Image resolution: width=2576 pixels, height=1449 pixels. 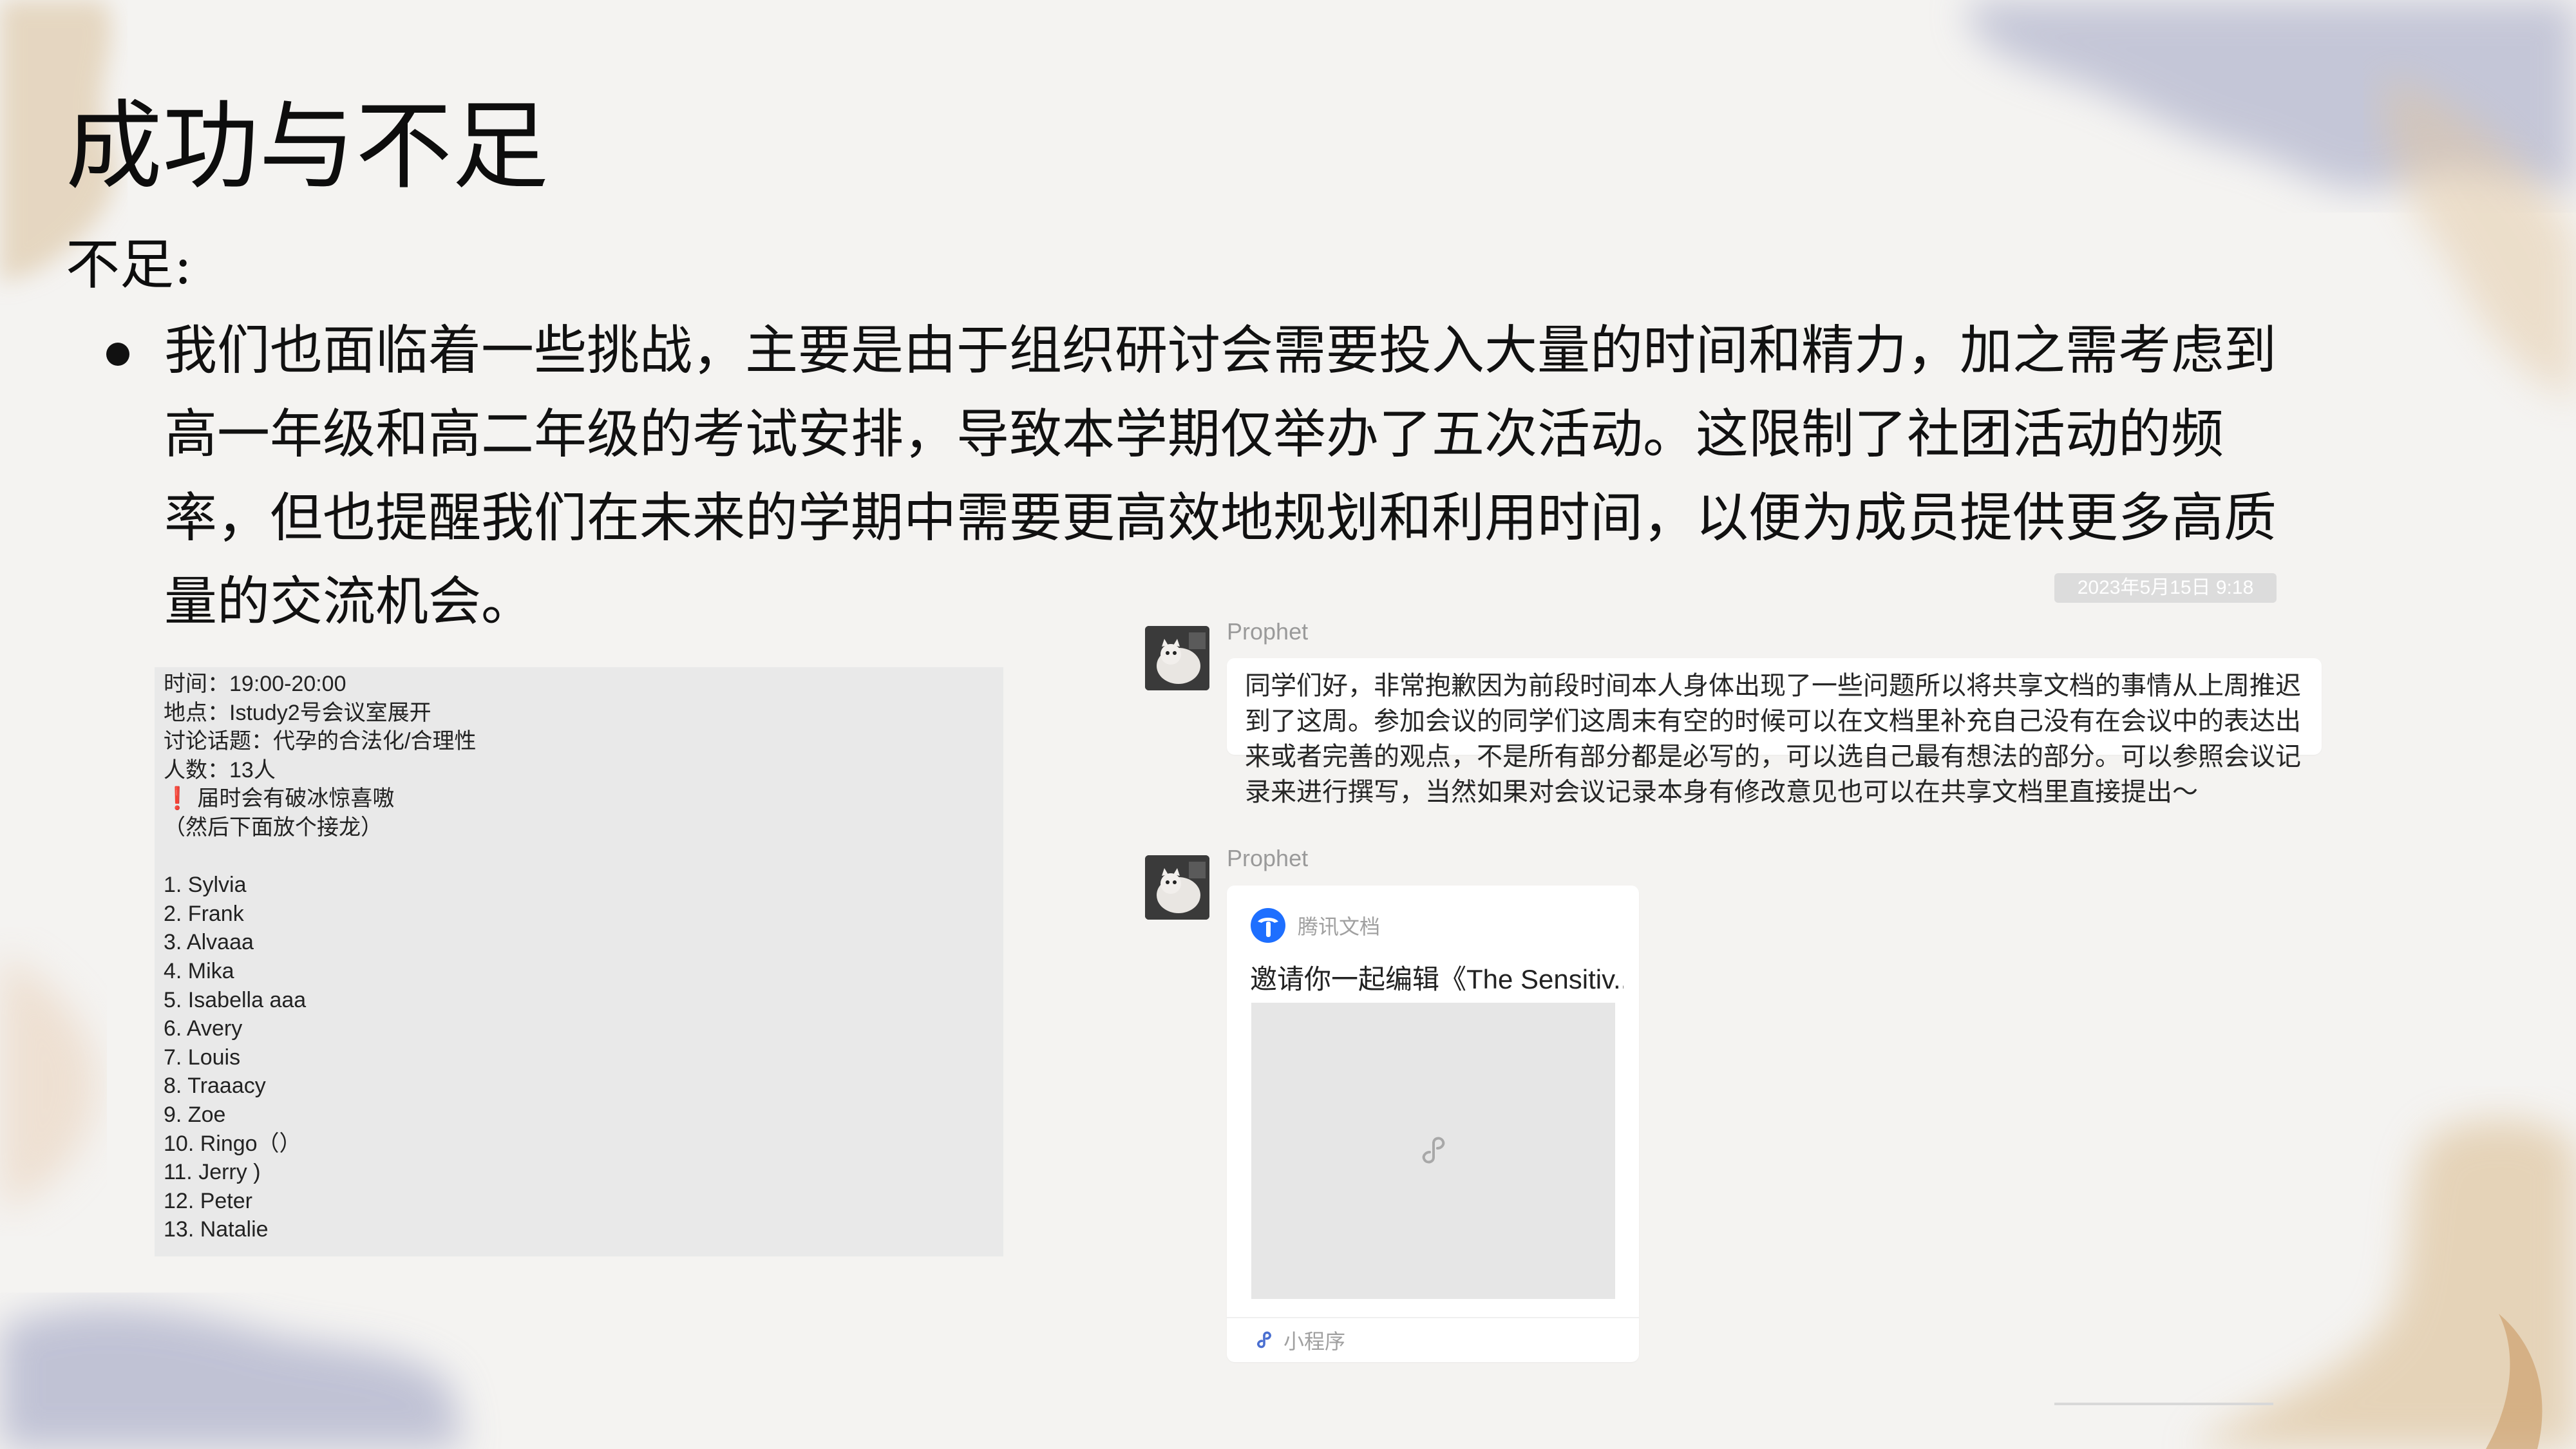 What do you see at coordinates (202, 1058) in the screenshot?
I see `attendee-item: 7. Louis` at bounding box center [202, 1058].